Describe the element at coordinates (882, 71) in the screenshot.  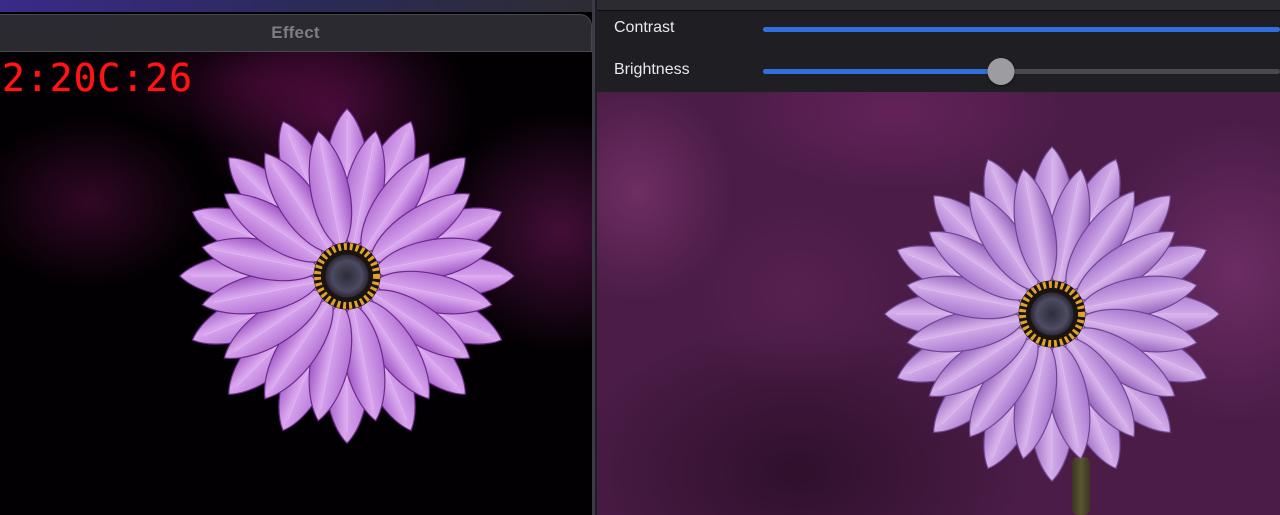
I see `brightness-slider-fill` at that location.